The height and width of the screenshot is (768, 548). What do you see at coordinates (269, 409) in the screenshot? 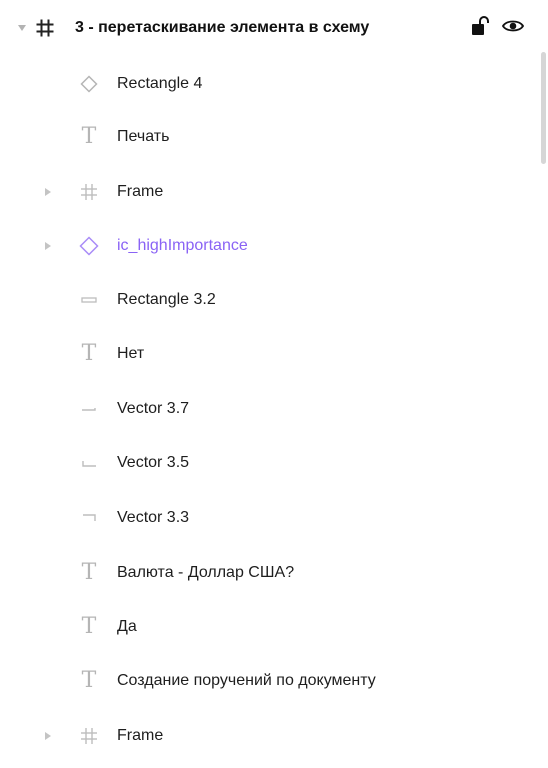
I see `layer-row: Vector 3.7` at bounding box center [269, 409].